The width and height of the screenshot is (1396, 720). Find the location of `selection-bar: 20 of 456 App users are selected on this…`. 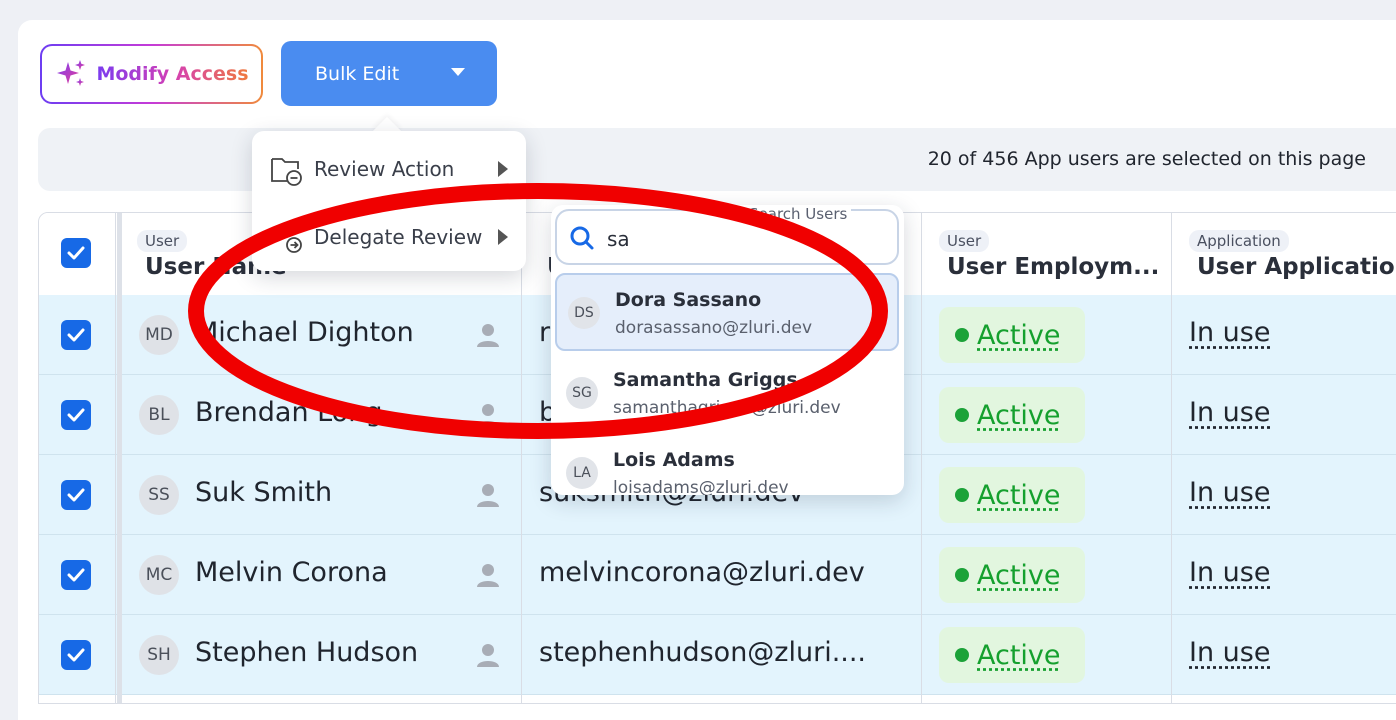

selection-bar: 20 of 456 App users are selected on this… is located at coordinates (717, 159).